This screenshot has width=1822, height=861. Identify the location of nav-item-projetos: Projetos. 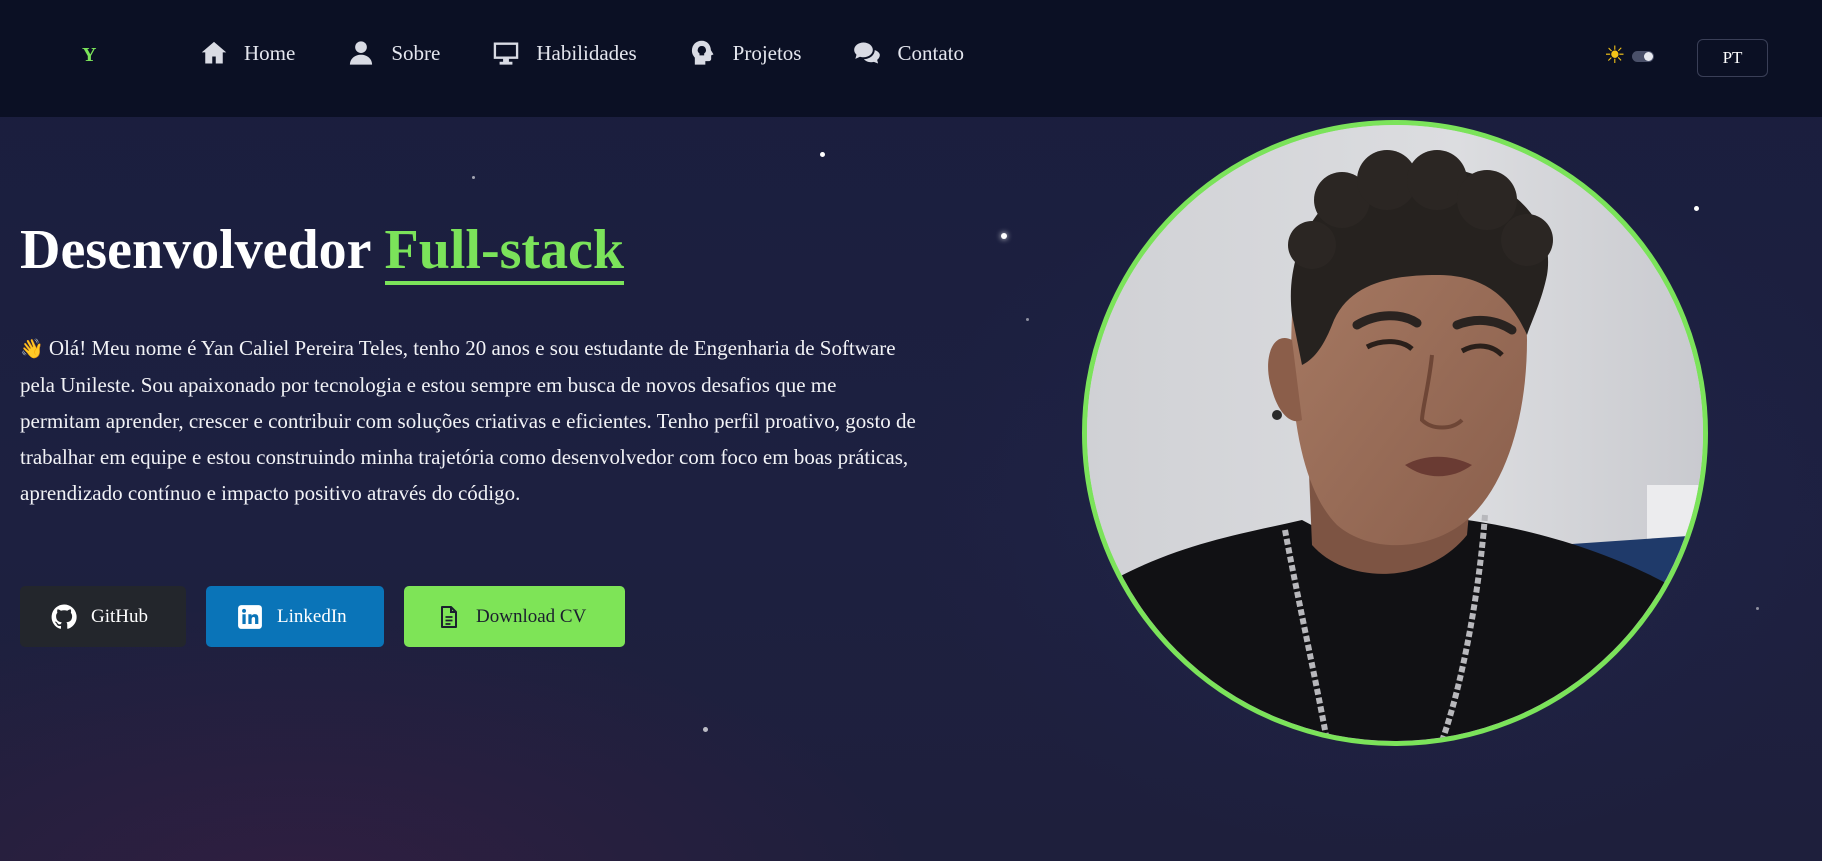
(745, 53).